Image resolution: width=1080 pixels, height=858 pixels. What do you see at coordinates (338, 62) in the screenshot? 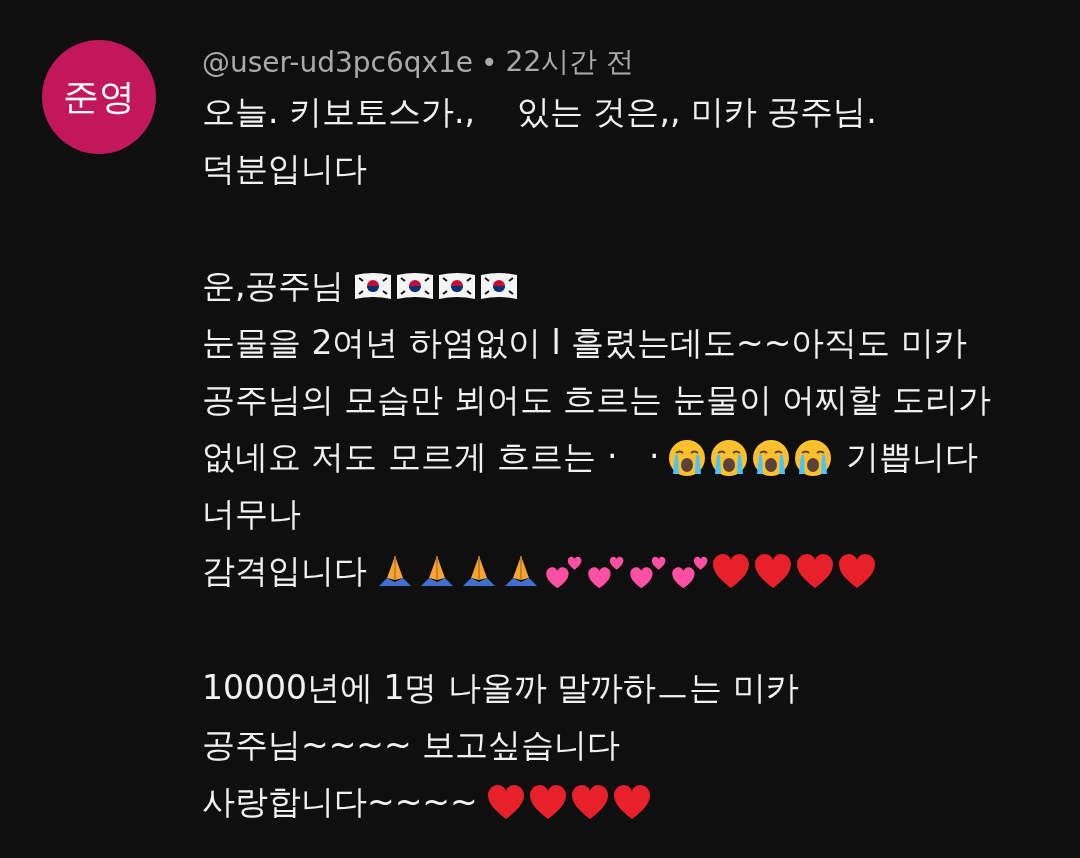
I see `author-name: @user-ud3pc6qx1e` at bounding box center [338, 62].